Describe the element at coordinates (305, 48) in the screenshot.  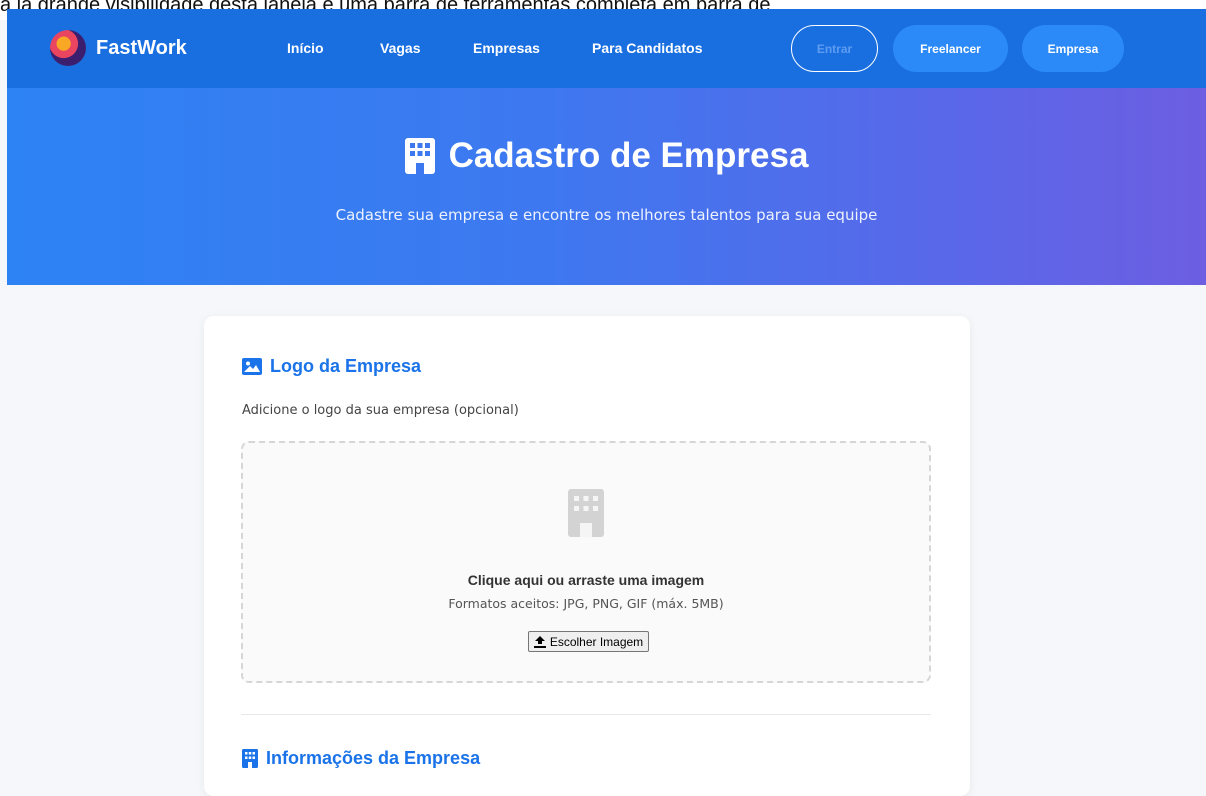
I see `nav-link-inicio: Início` at that location.